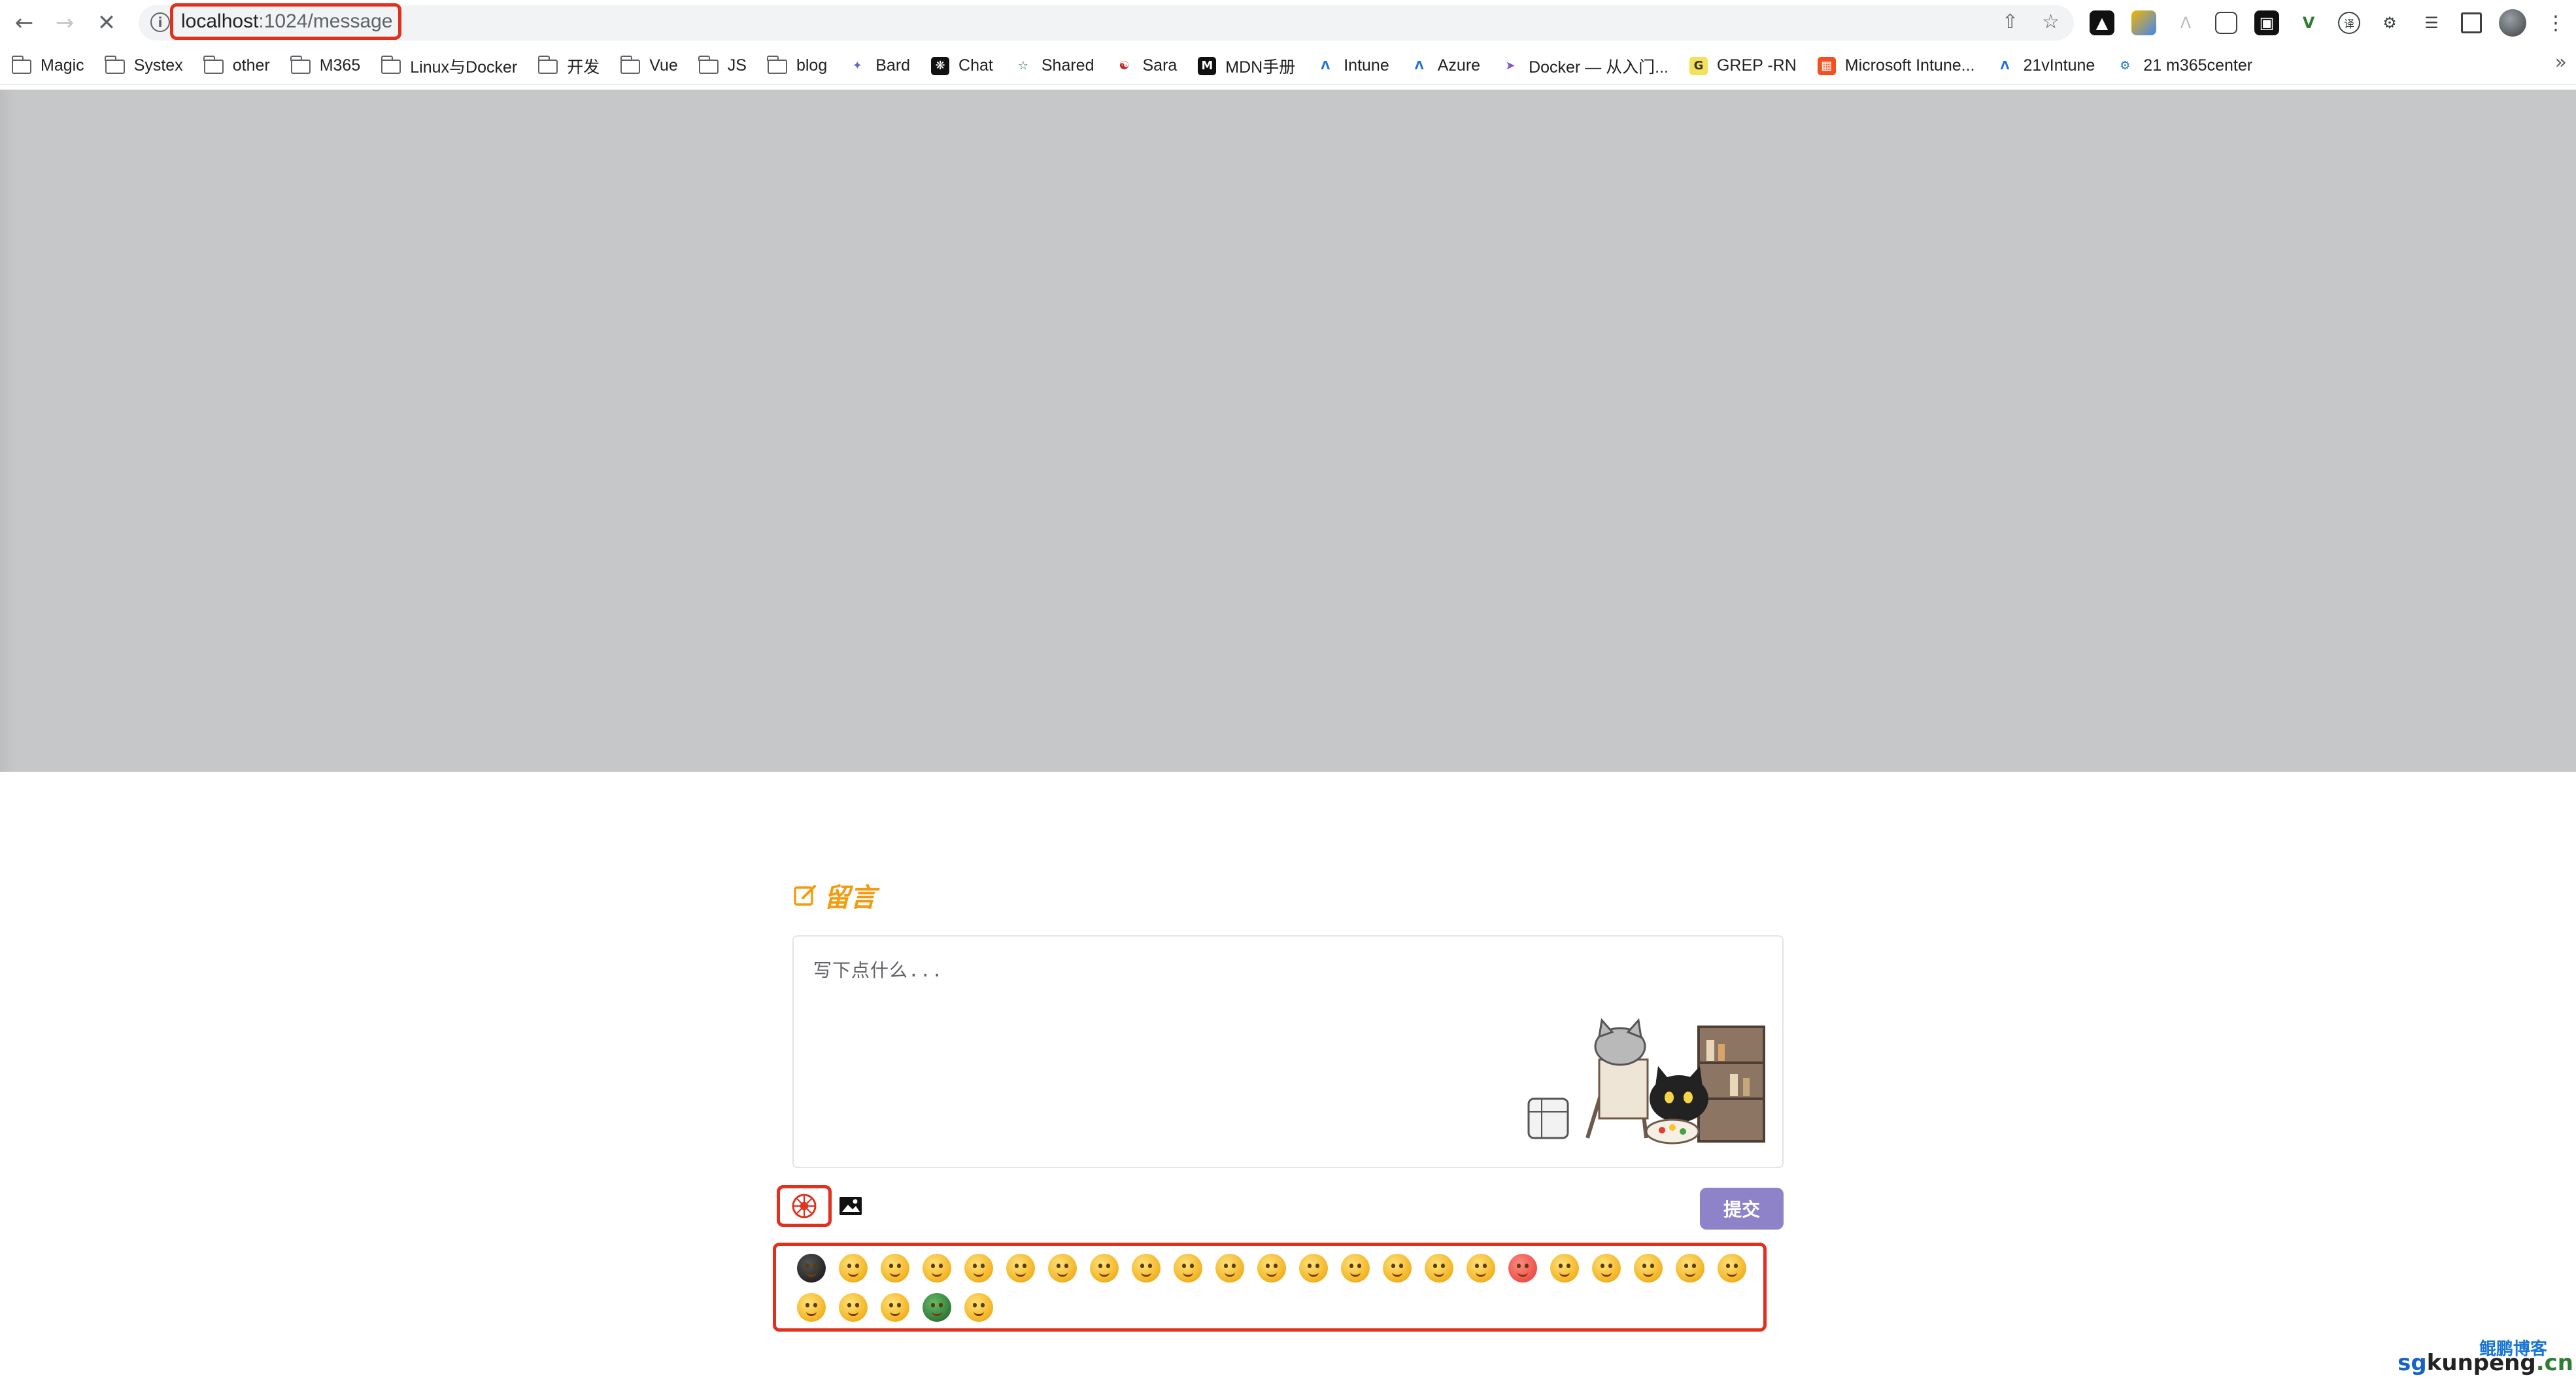  Describe the element at coordinates (236, 66) in the screenshot. I see `bookmark-2: other` at that location.